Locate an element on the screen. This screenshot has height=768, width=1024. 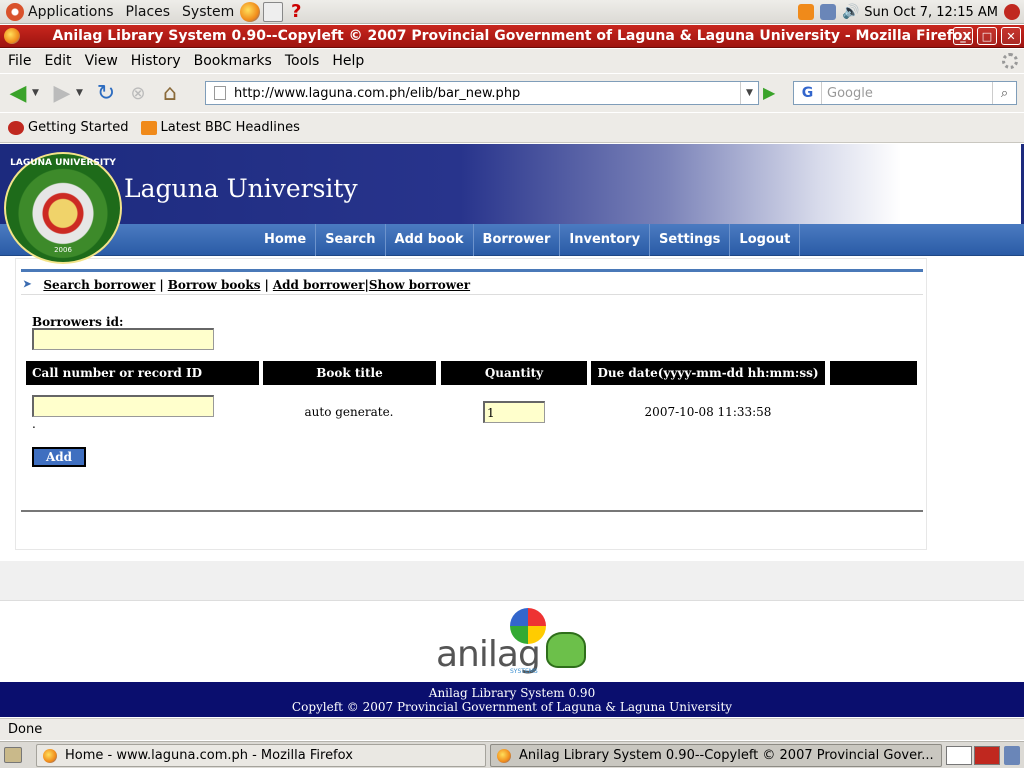
gray-divider-strip is located at coordinates (512, 581).